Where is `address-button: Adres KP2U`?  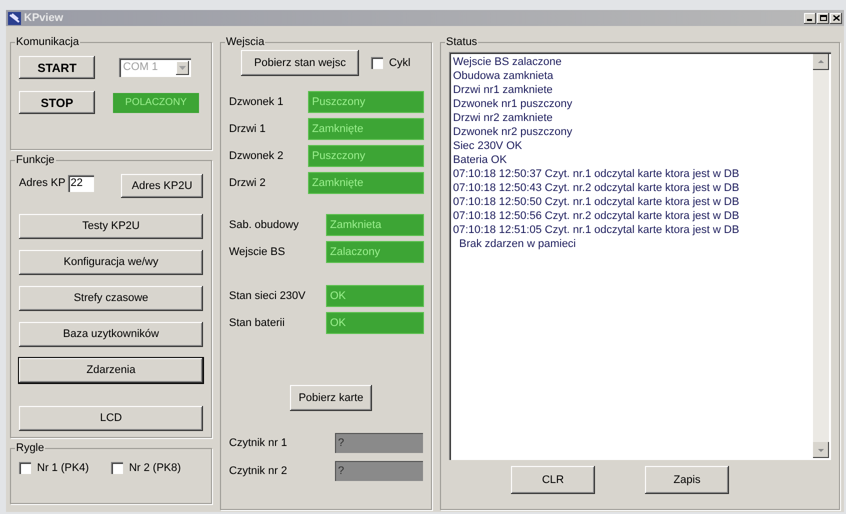 address-button: Adres KP2U is located at coordinates (162, 186).